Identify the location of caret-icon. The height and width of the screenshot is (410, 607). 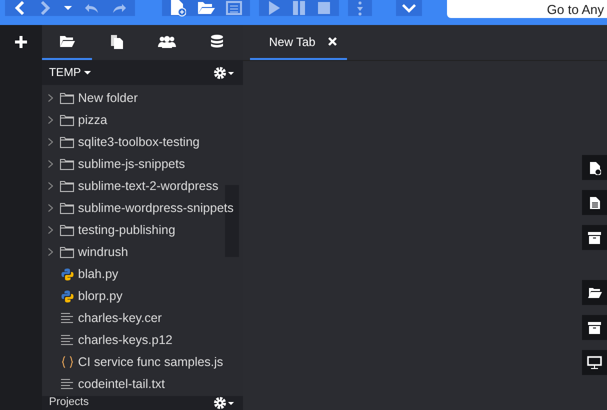
(87, 72).